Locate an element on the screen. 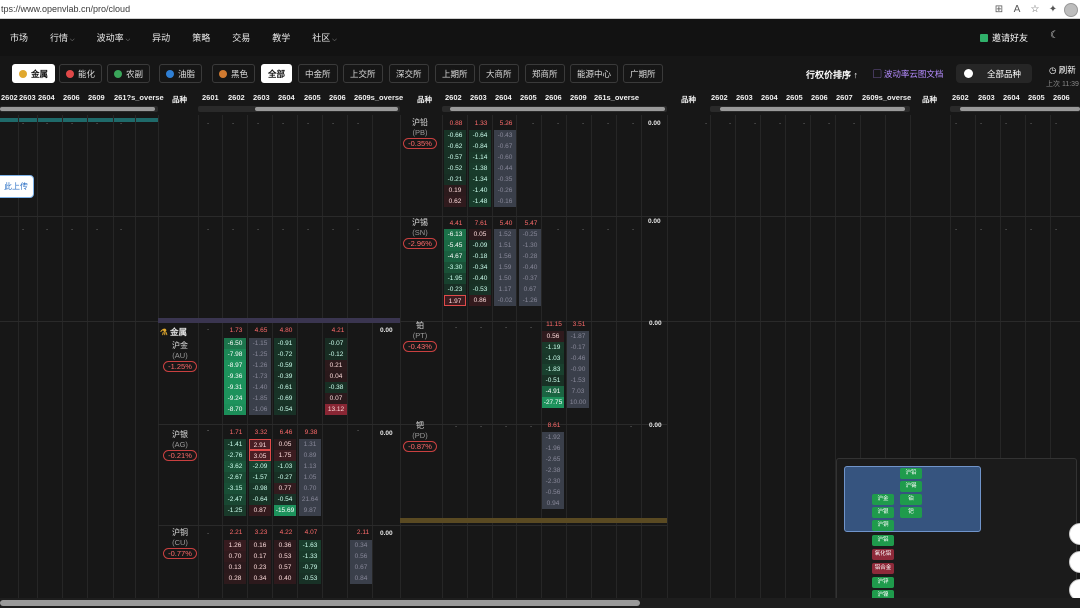 The image size is (1080, 608). iv-cell: -4.67 is located at coordinates (455, 256).